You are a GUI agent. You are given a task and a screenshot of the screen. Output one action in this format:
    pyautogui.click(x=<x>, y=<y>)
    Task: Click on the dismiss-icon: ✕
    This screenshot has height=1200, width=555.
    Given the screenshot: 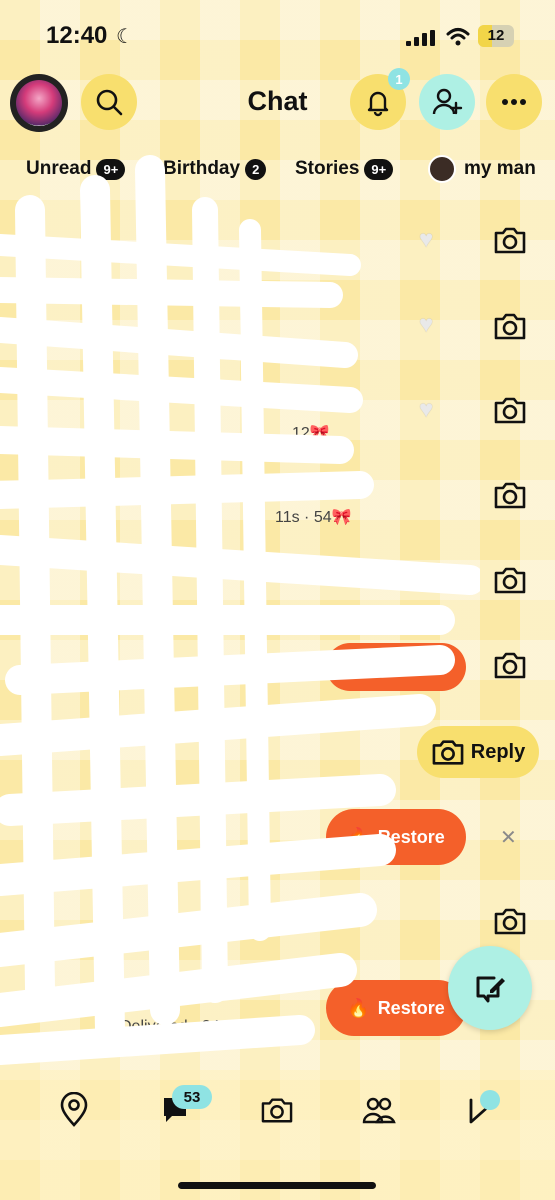 What is the action you would take?
    pyautogui.click(x=508, y=837)
    